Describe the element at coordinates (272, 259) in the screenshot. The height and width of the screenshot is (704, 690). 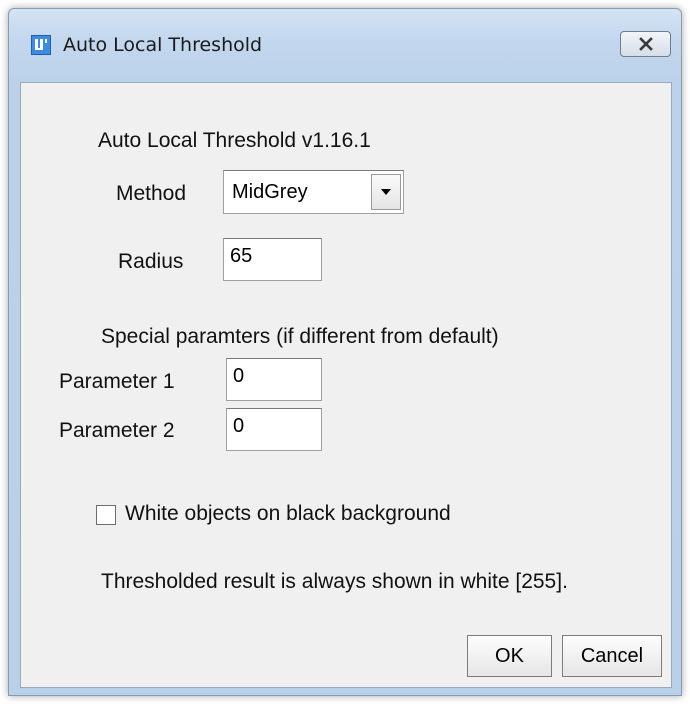
I see `radius-field: 65` at that location.